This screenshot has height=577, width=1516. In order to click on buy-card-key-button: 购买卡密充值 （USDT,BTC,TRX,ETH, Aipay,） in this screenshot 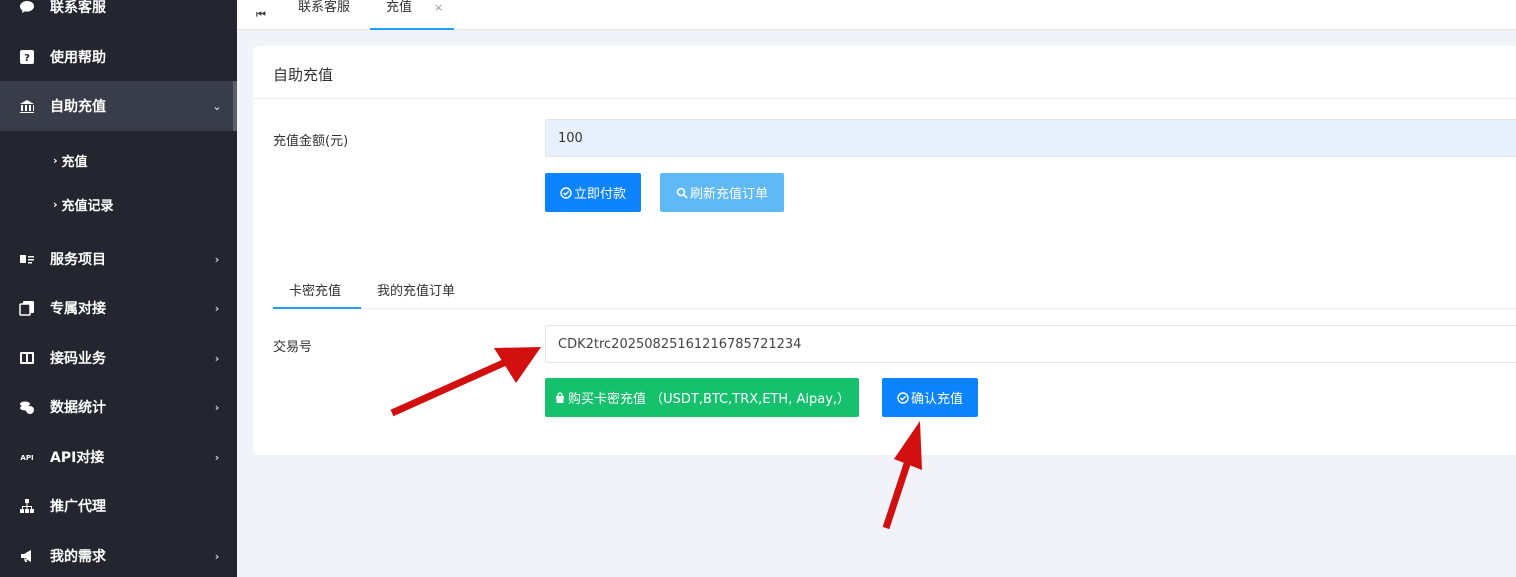, I will do `click(702, 397)`.